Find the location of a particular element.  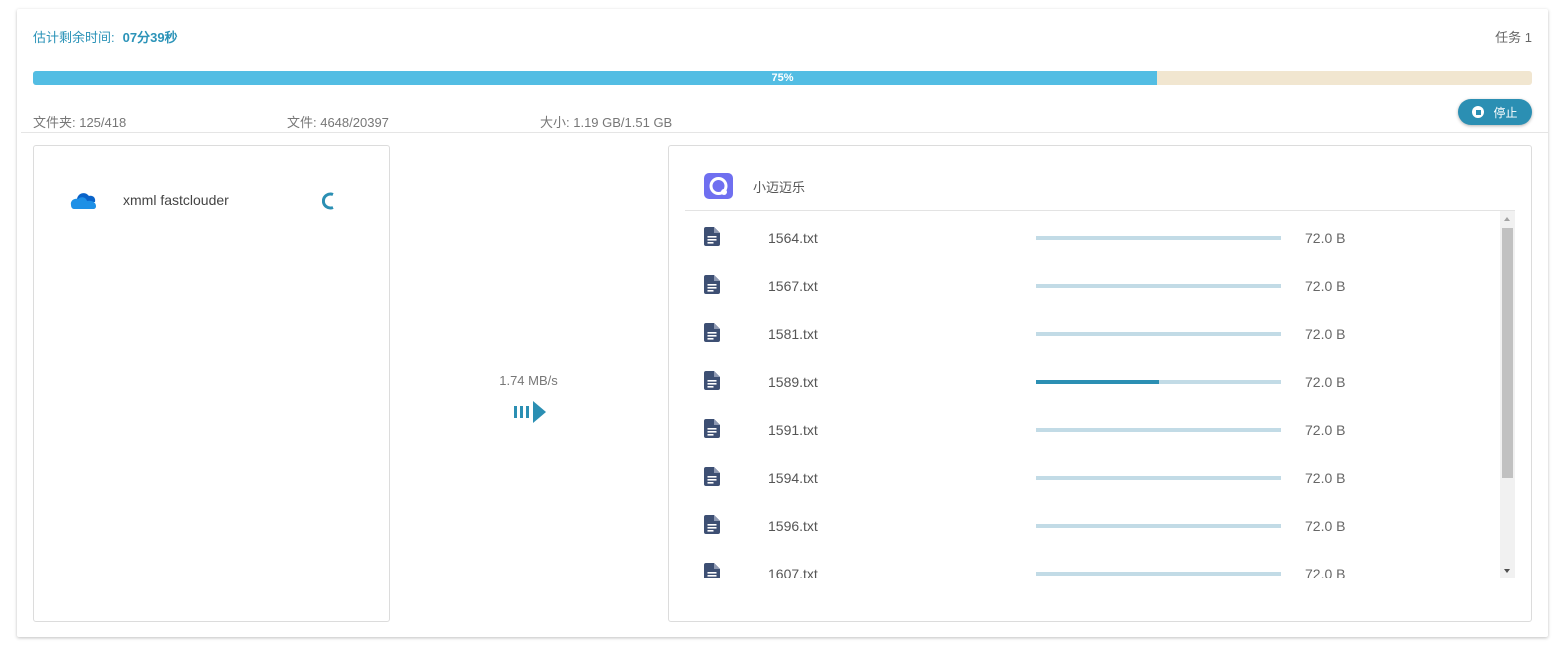

eta-display: 估计剩余时间: 07分39秒 is located at coordinates (105, 36).